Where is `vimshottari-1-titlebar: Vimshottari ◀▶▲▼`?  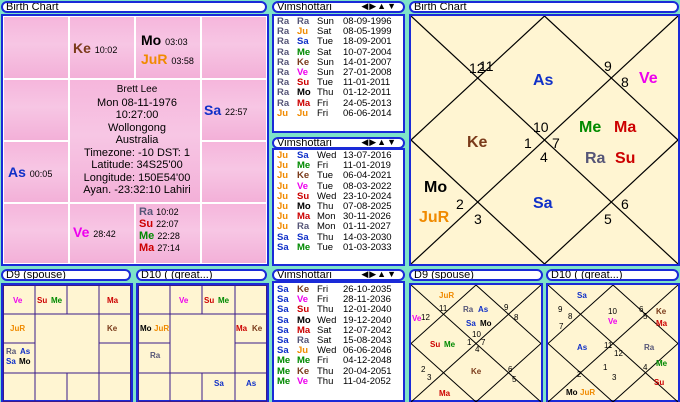
vimshottari-1-titlebar: Vimshottari ◀▶▲▼ is located at coordinates (338, 7).